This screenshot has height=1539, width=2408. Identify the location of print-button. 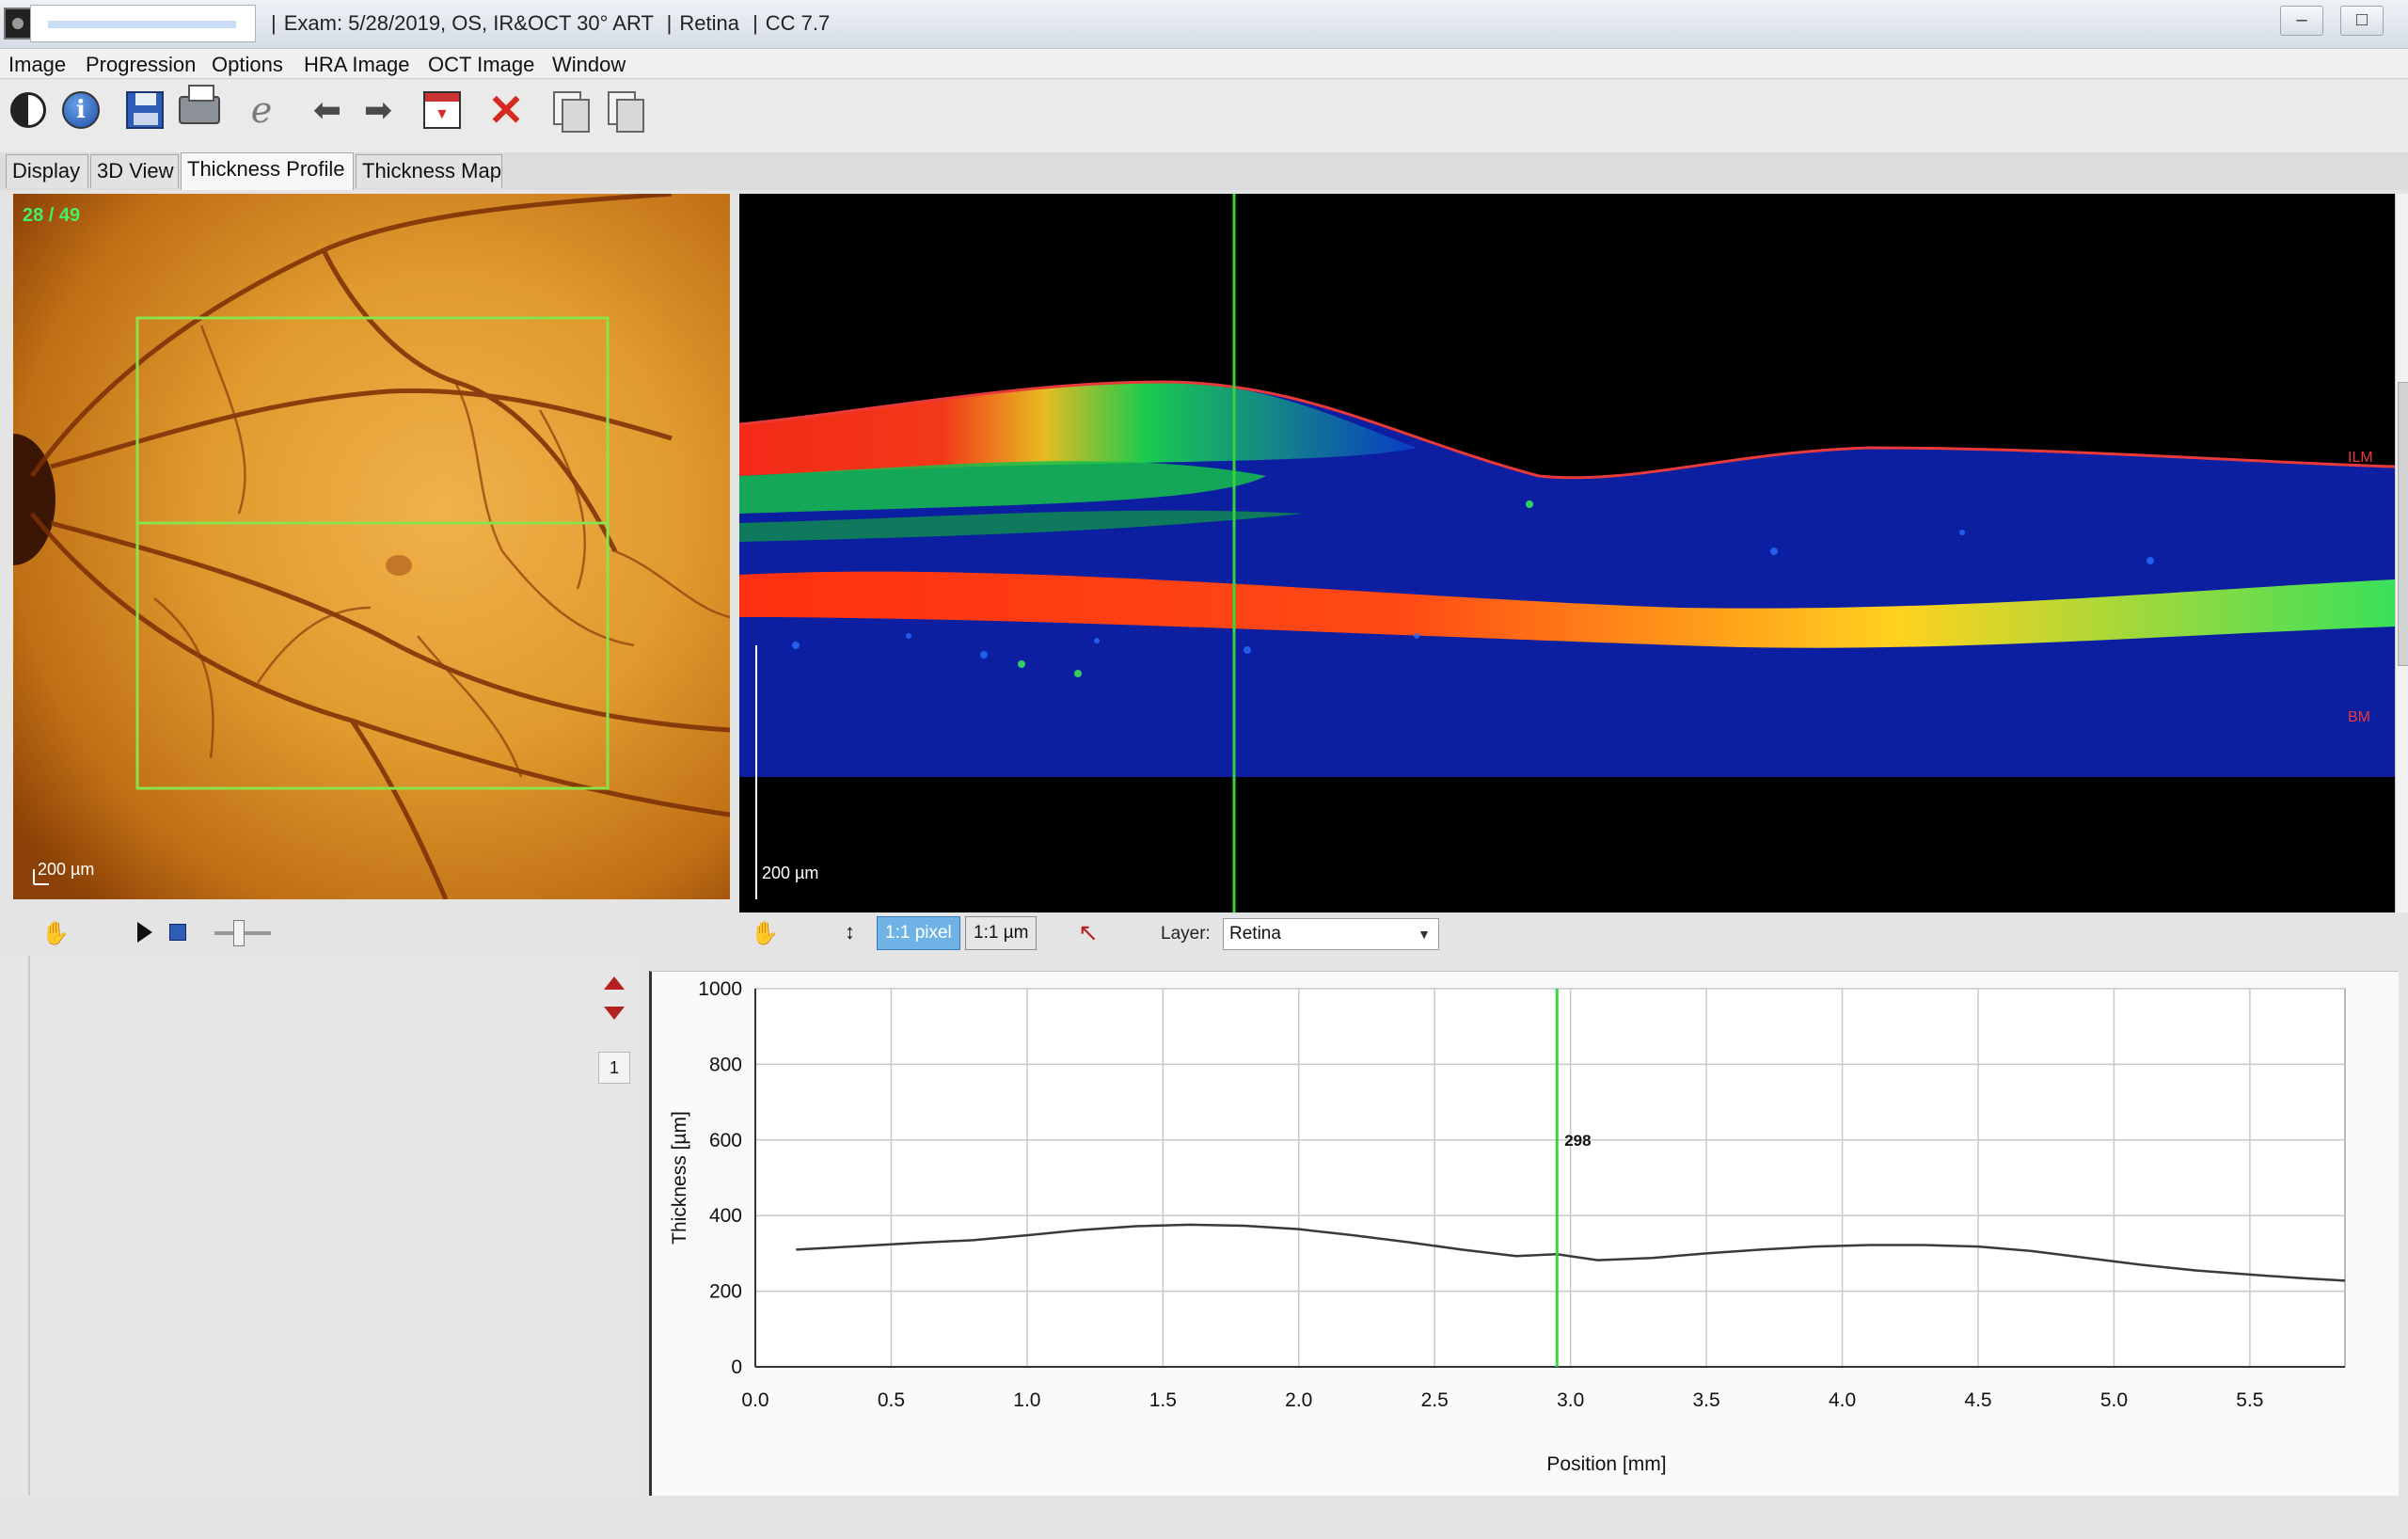
(200, 110).